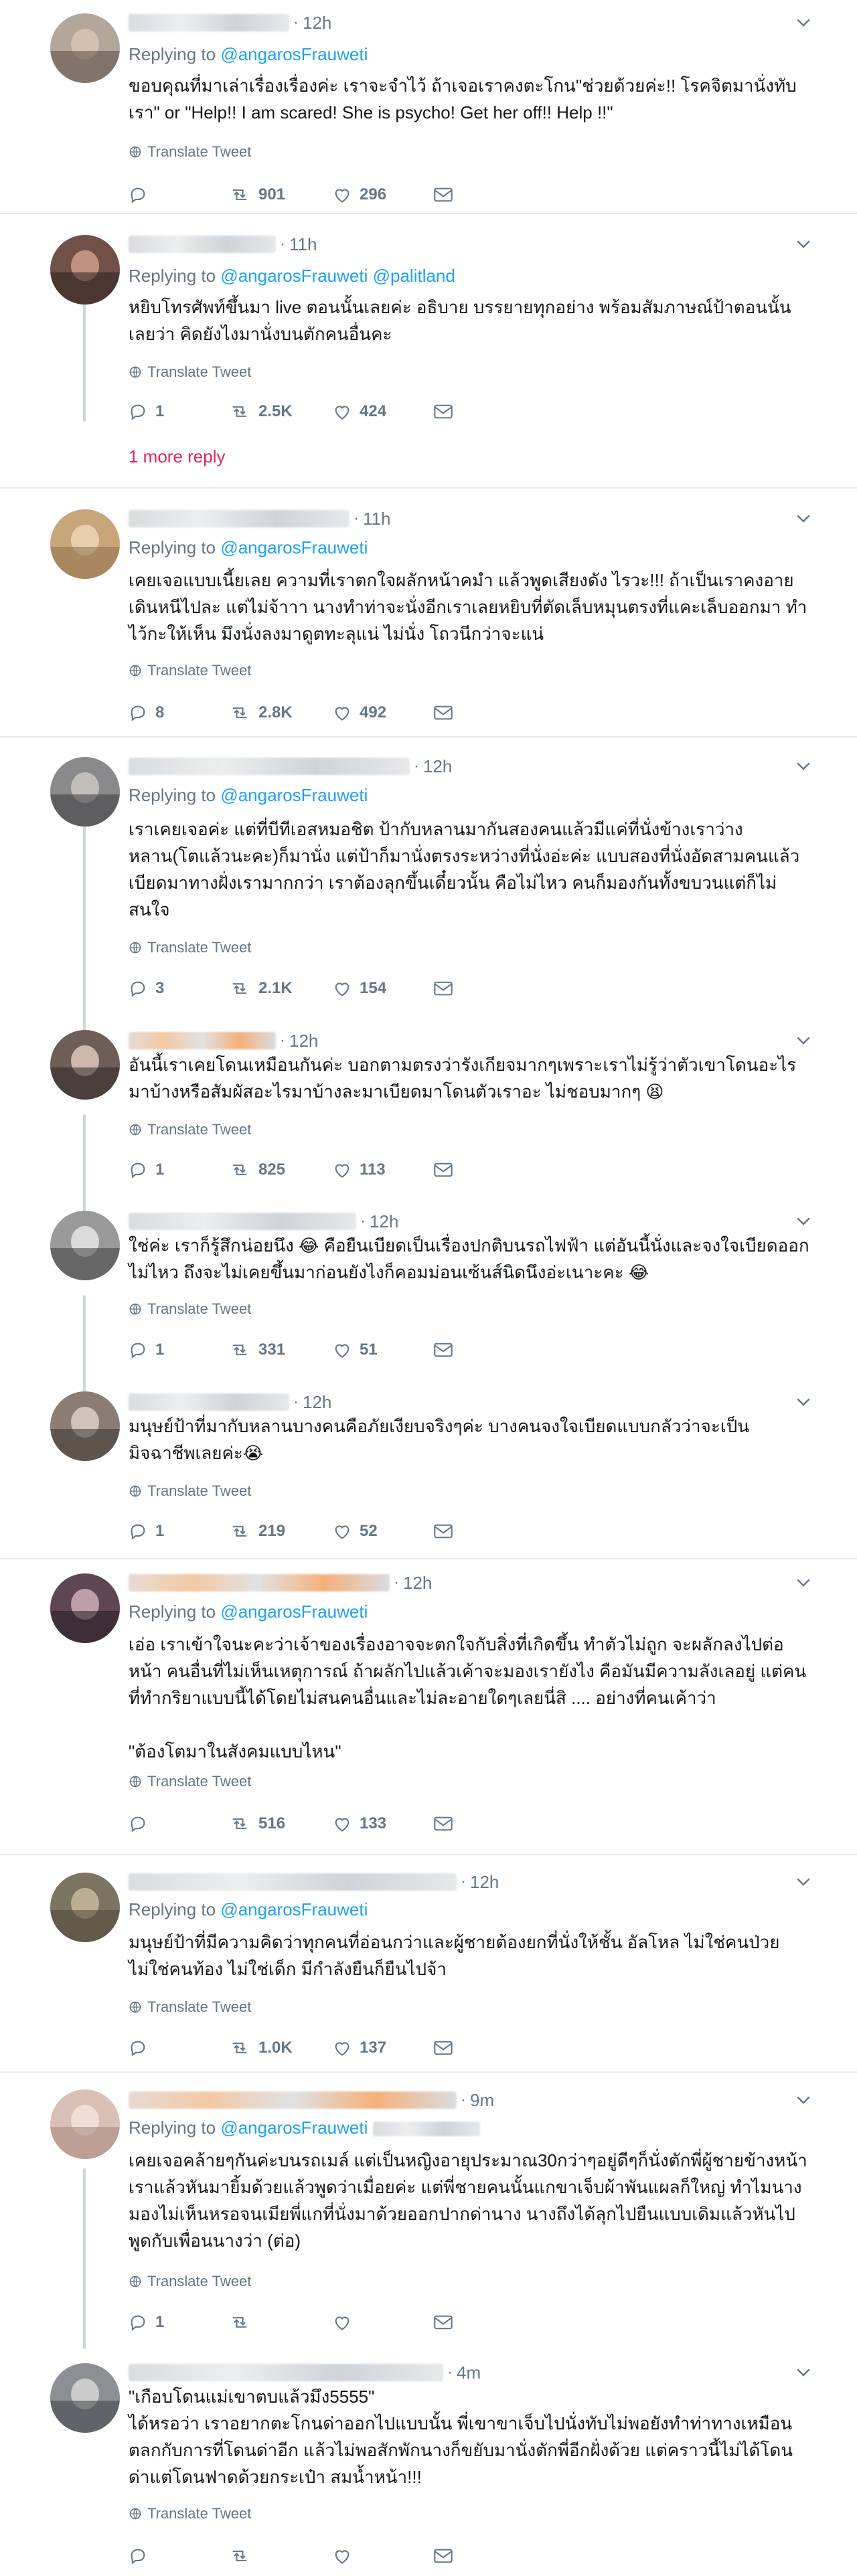  What do you see at coordinates (383, 712) in the screenshot?
I see `like-button: 492` at bounding box center [383, 712].